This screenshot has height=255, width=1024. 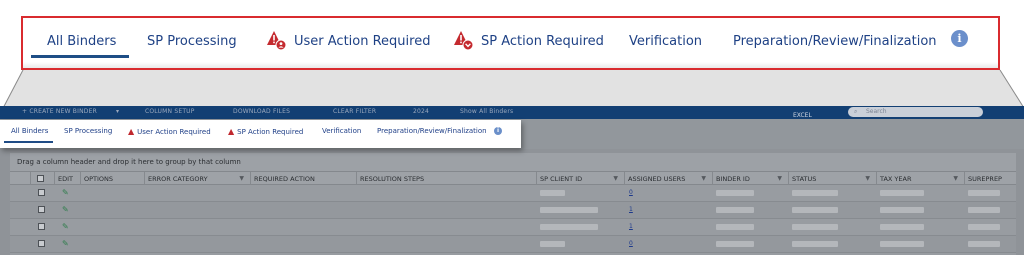 What do you see at coordinates (802, 115) in the screenshot?
I see `excel-button: EXCEL` at bounding box center [802, 115].